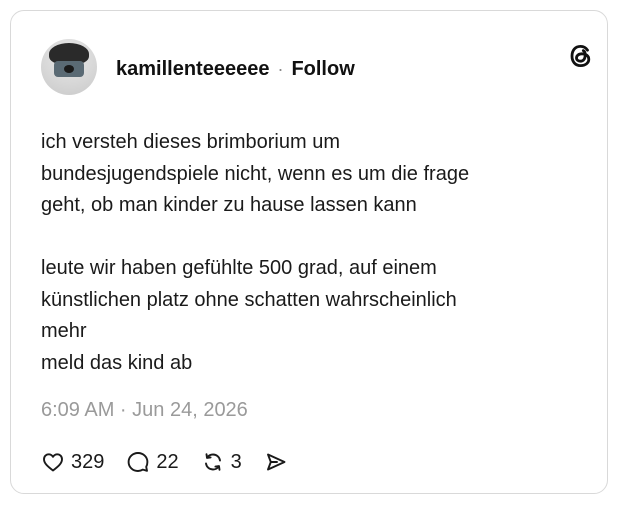 This screenshot has width=620, height=506. What do you see at coordinates (212, 462) in the screenshot?
I see `repost-icon` at bounding box center [212, 462].